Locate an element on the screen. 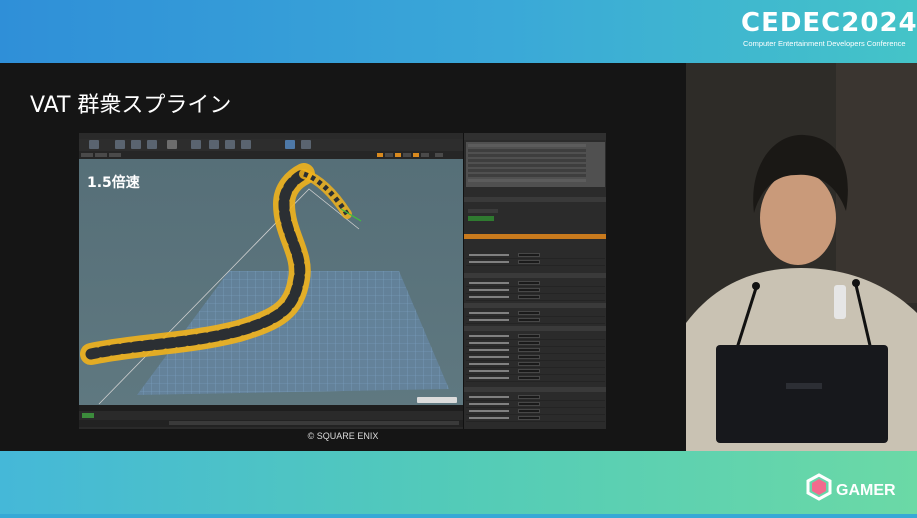  launch-icon is located at coordinates (306, 144).